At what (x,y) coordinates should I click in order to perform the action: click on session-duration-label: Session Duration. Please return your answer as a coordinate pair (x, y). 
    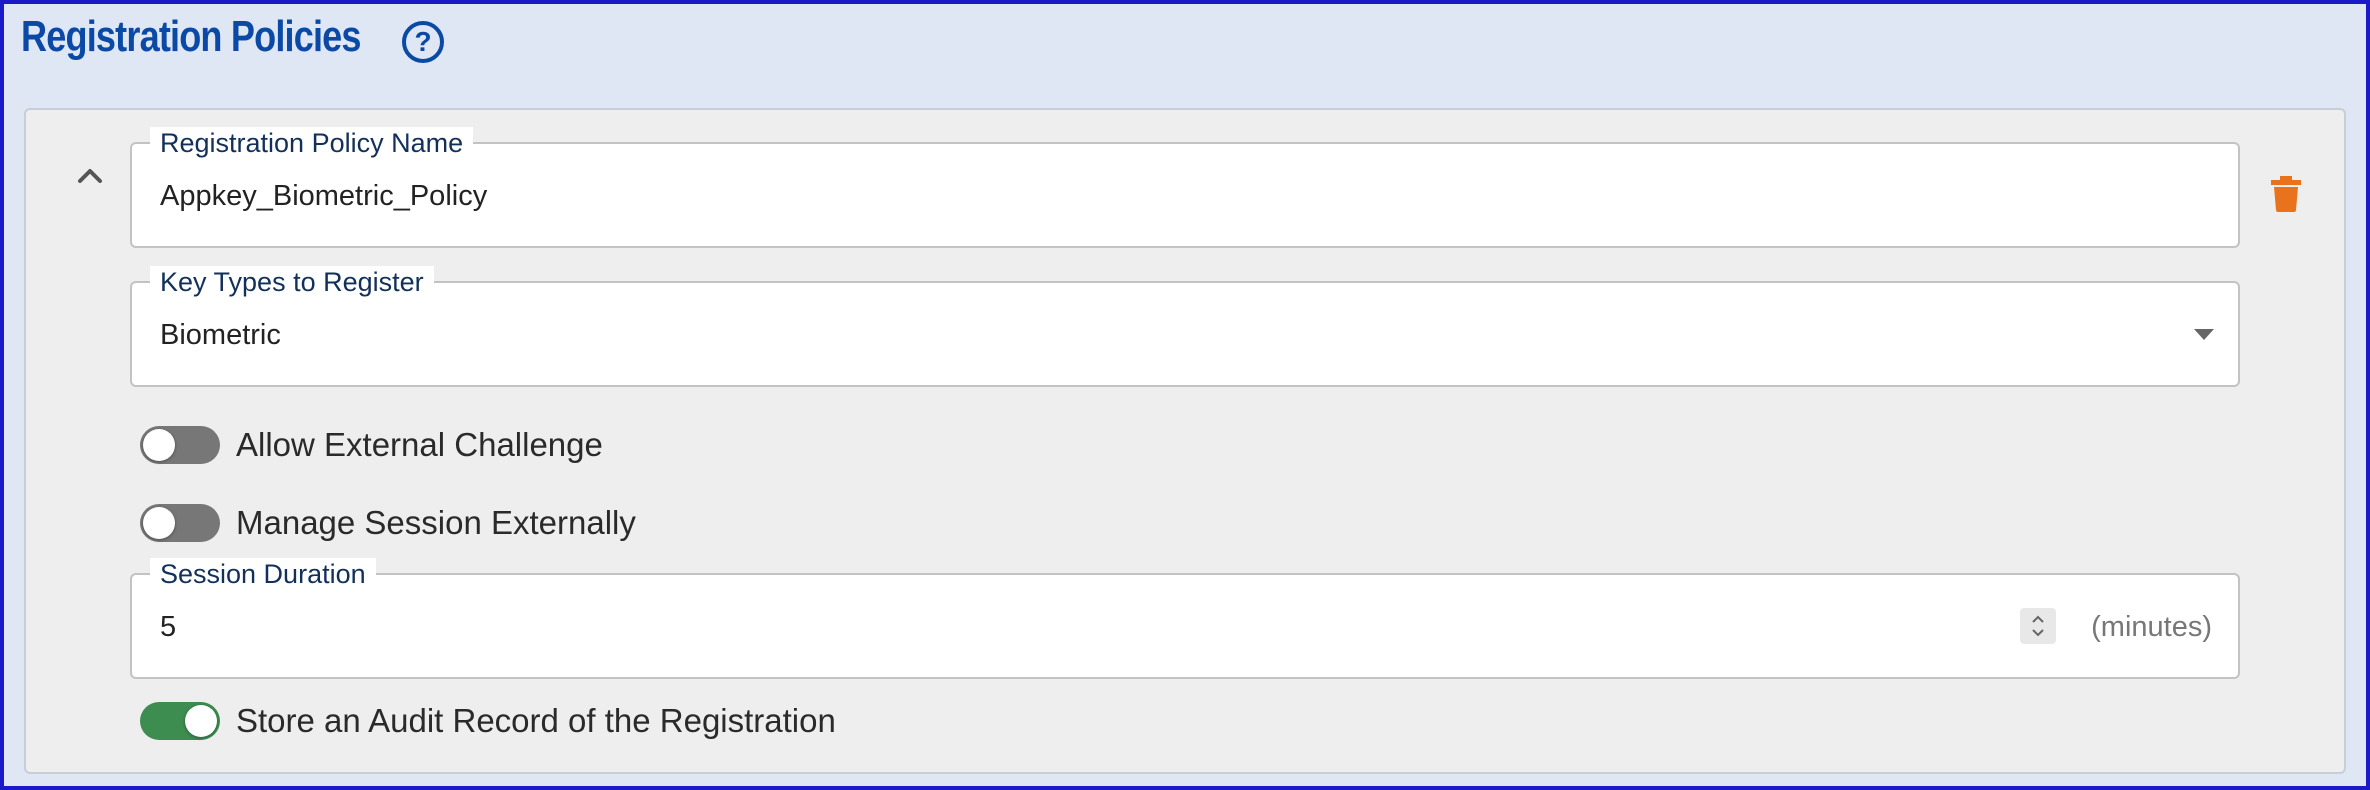
    Looking at the image, I should click on (263, 574).